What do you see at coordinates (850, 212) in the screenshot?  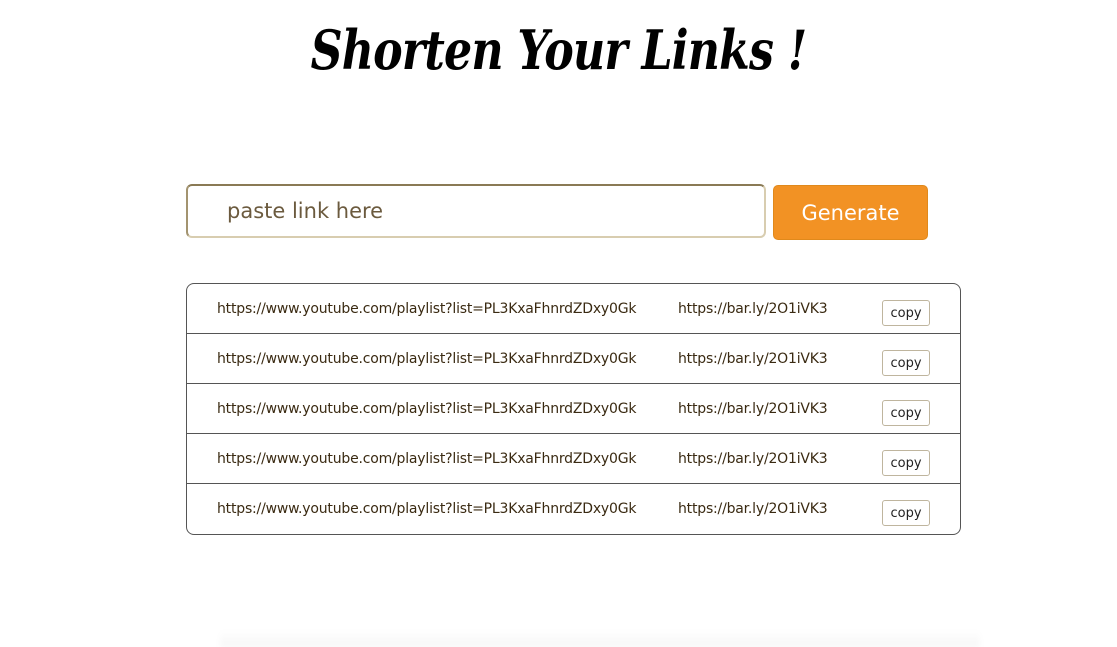 I see `generate-button: Generate` at bounding box center [850, 212].